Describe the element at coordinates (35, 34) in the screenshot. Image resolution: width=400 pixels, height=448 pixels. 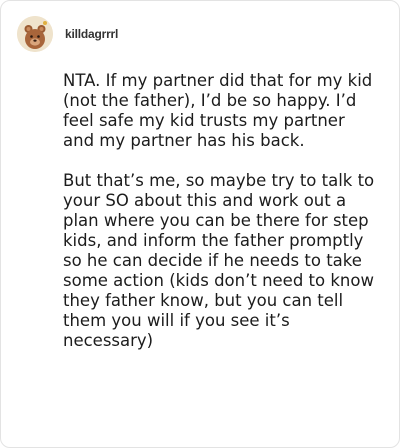
I see `avatar-icon` at that location.